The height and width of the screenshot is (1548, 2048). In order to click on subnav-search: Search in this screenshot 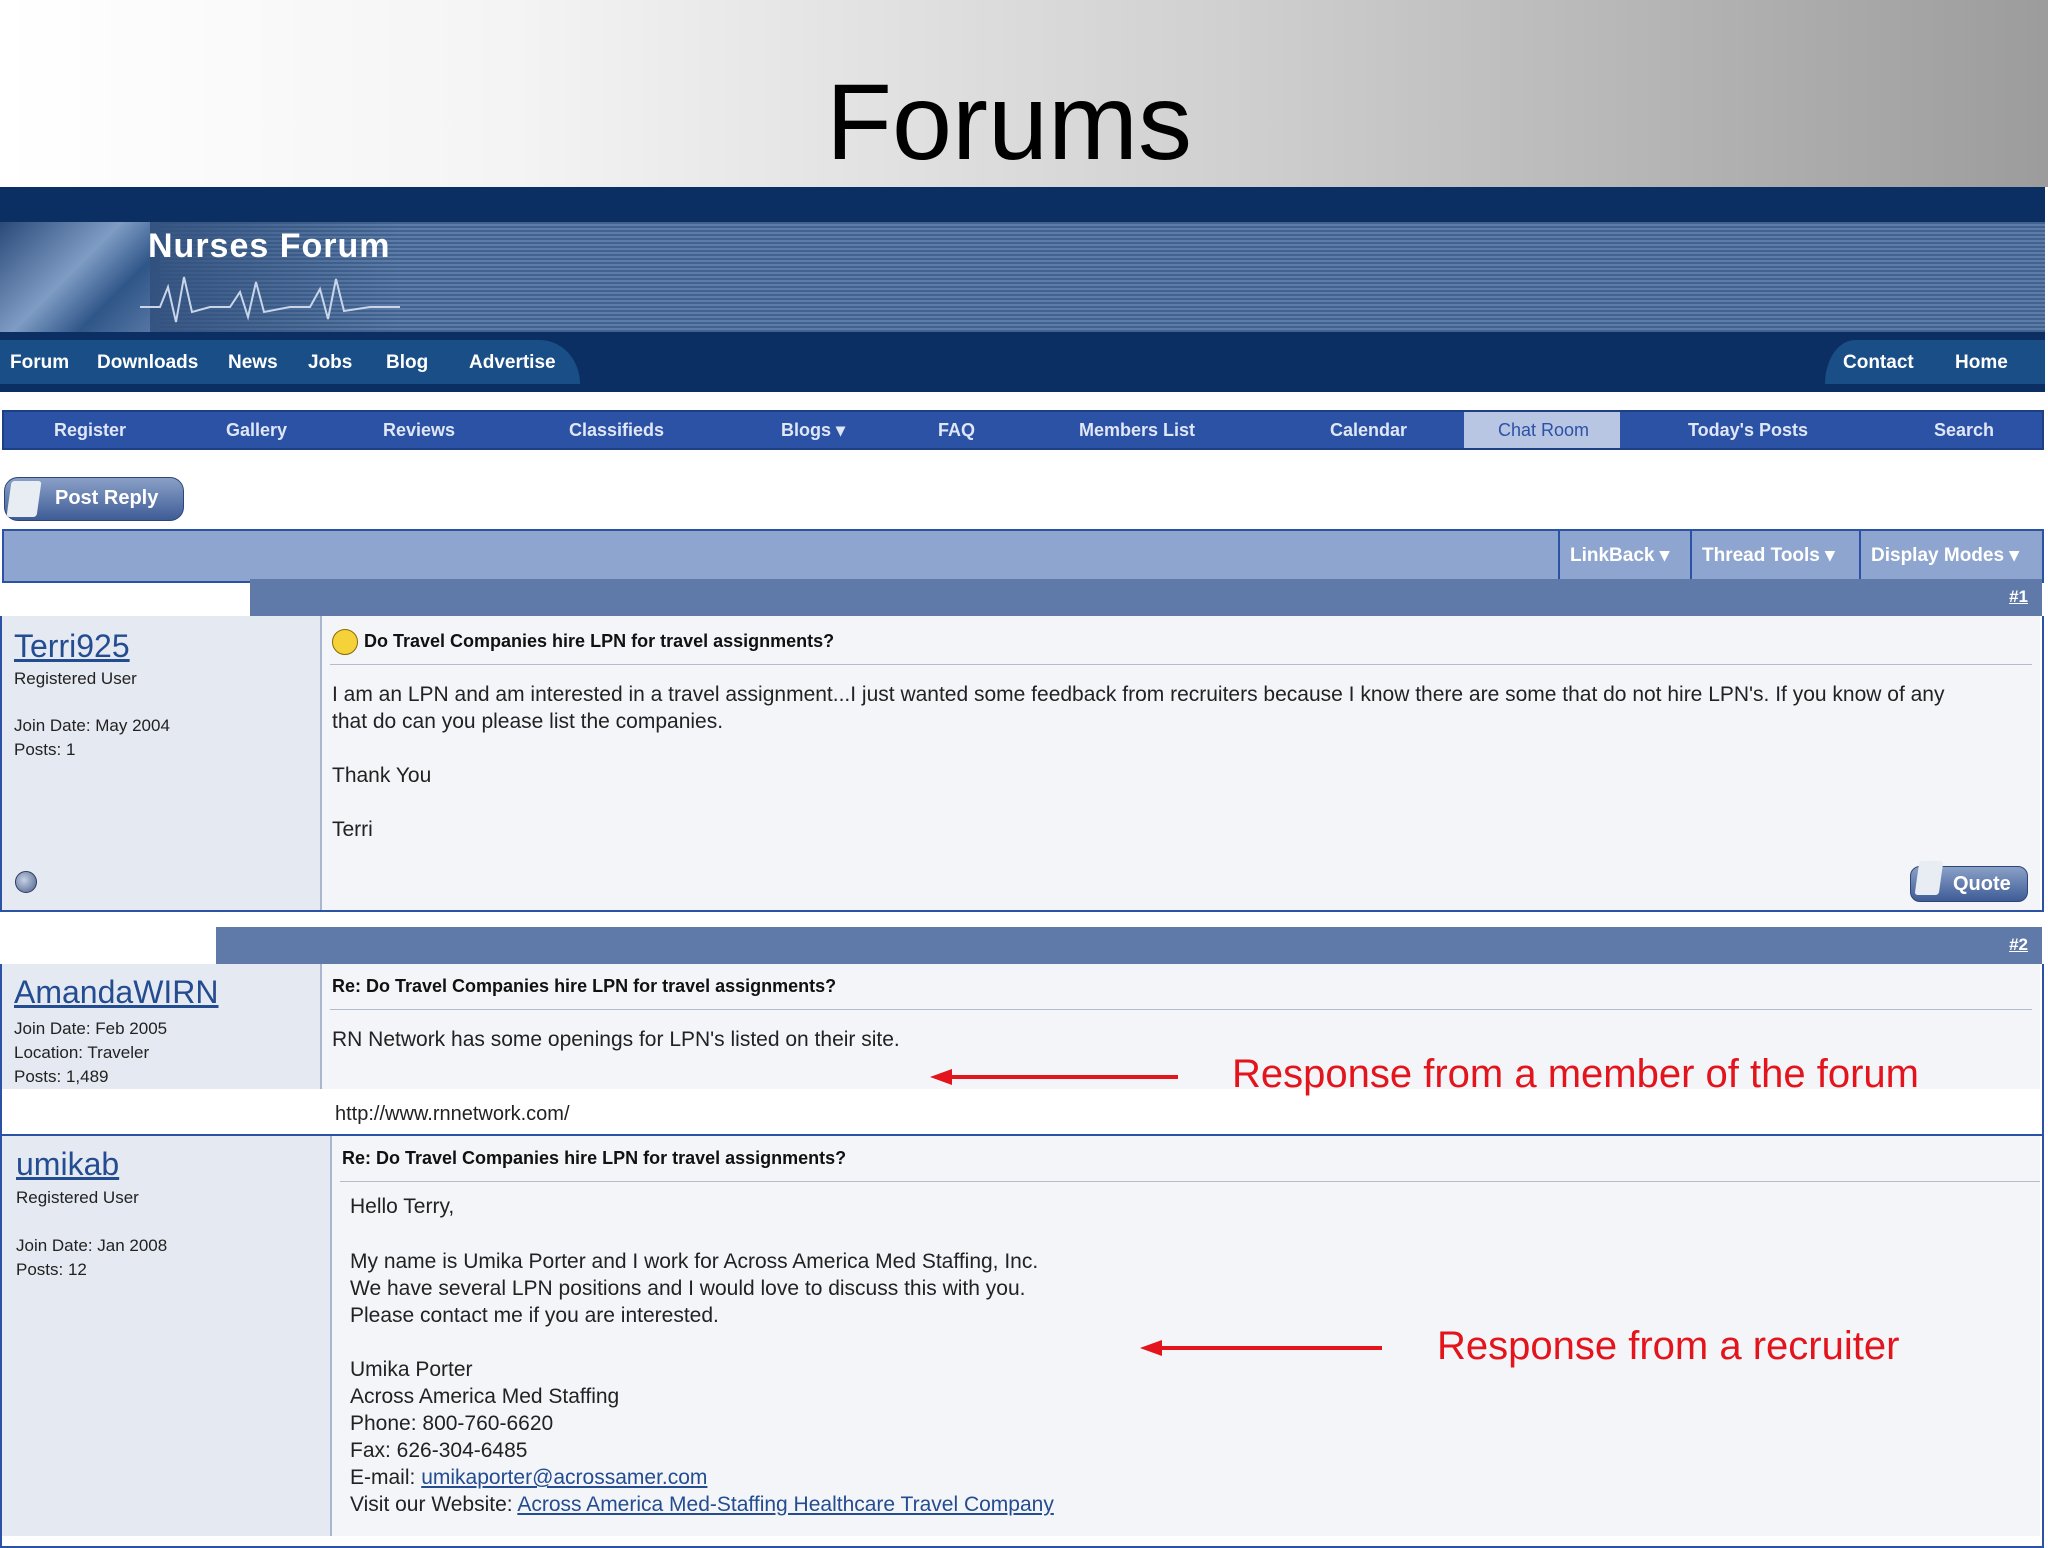, I will do `click(1964, 430)`.